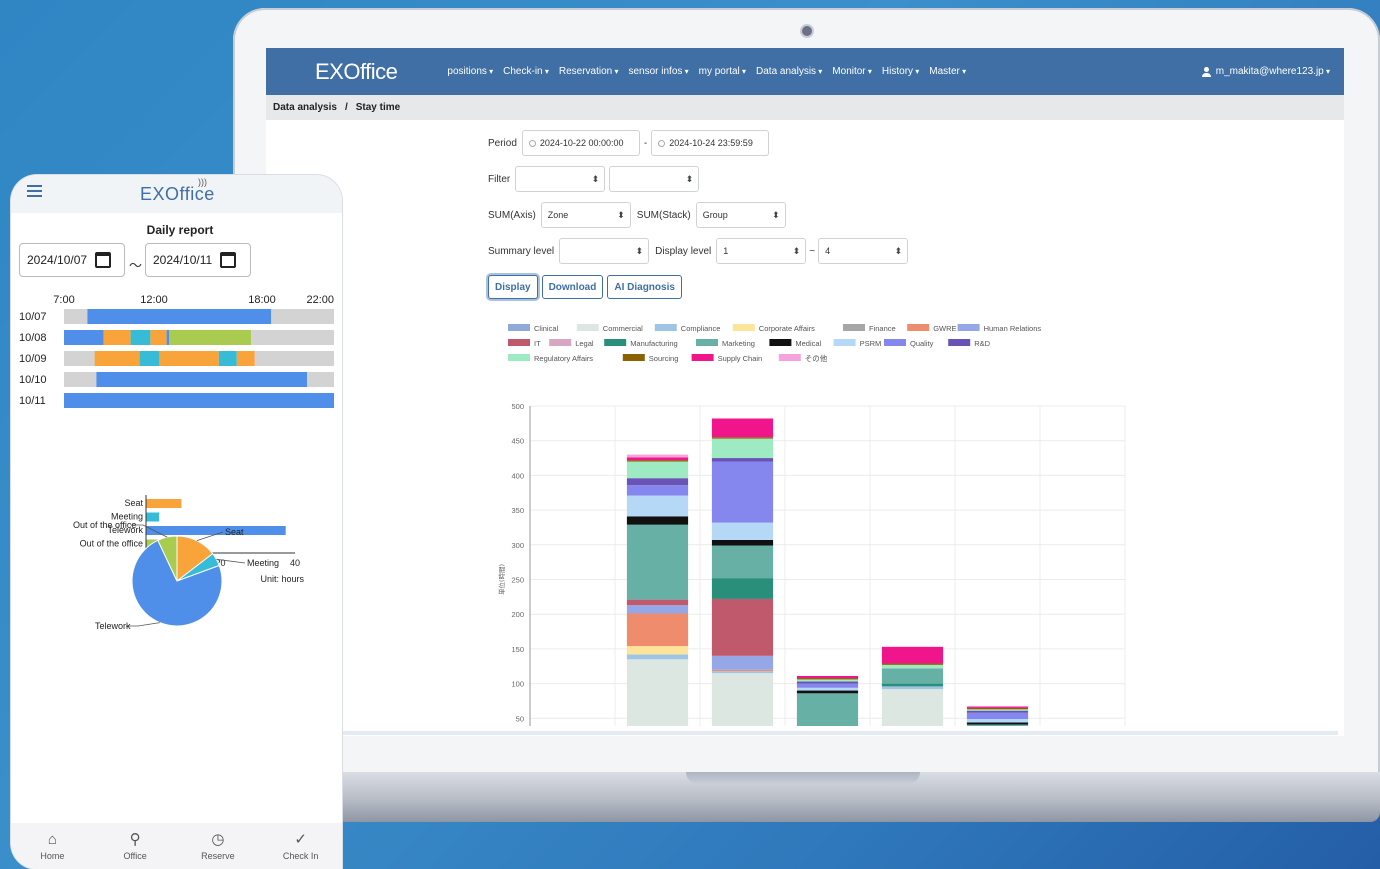  What do you see at coordinates (113, 626) in the screenshot?
I see `pie-label: Telework` at bounding box center [113, 626].